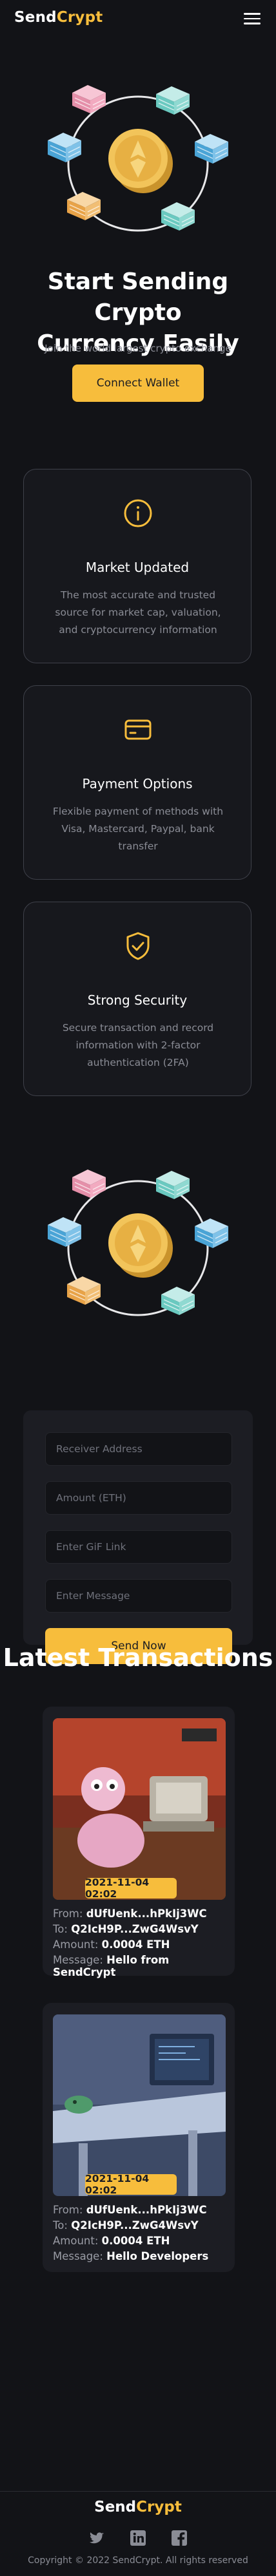 The width and height of the screenshot is (276, 2576). I want to click on feature-title: Payment Options, so click(137, 783).